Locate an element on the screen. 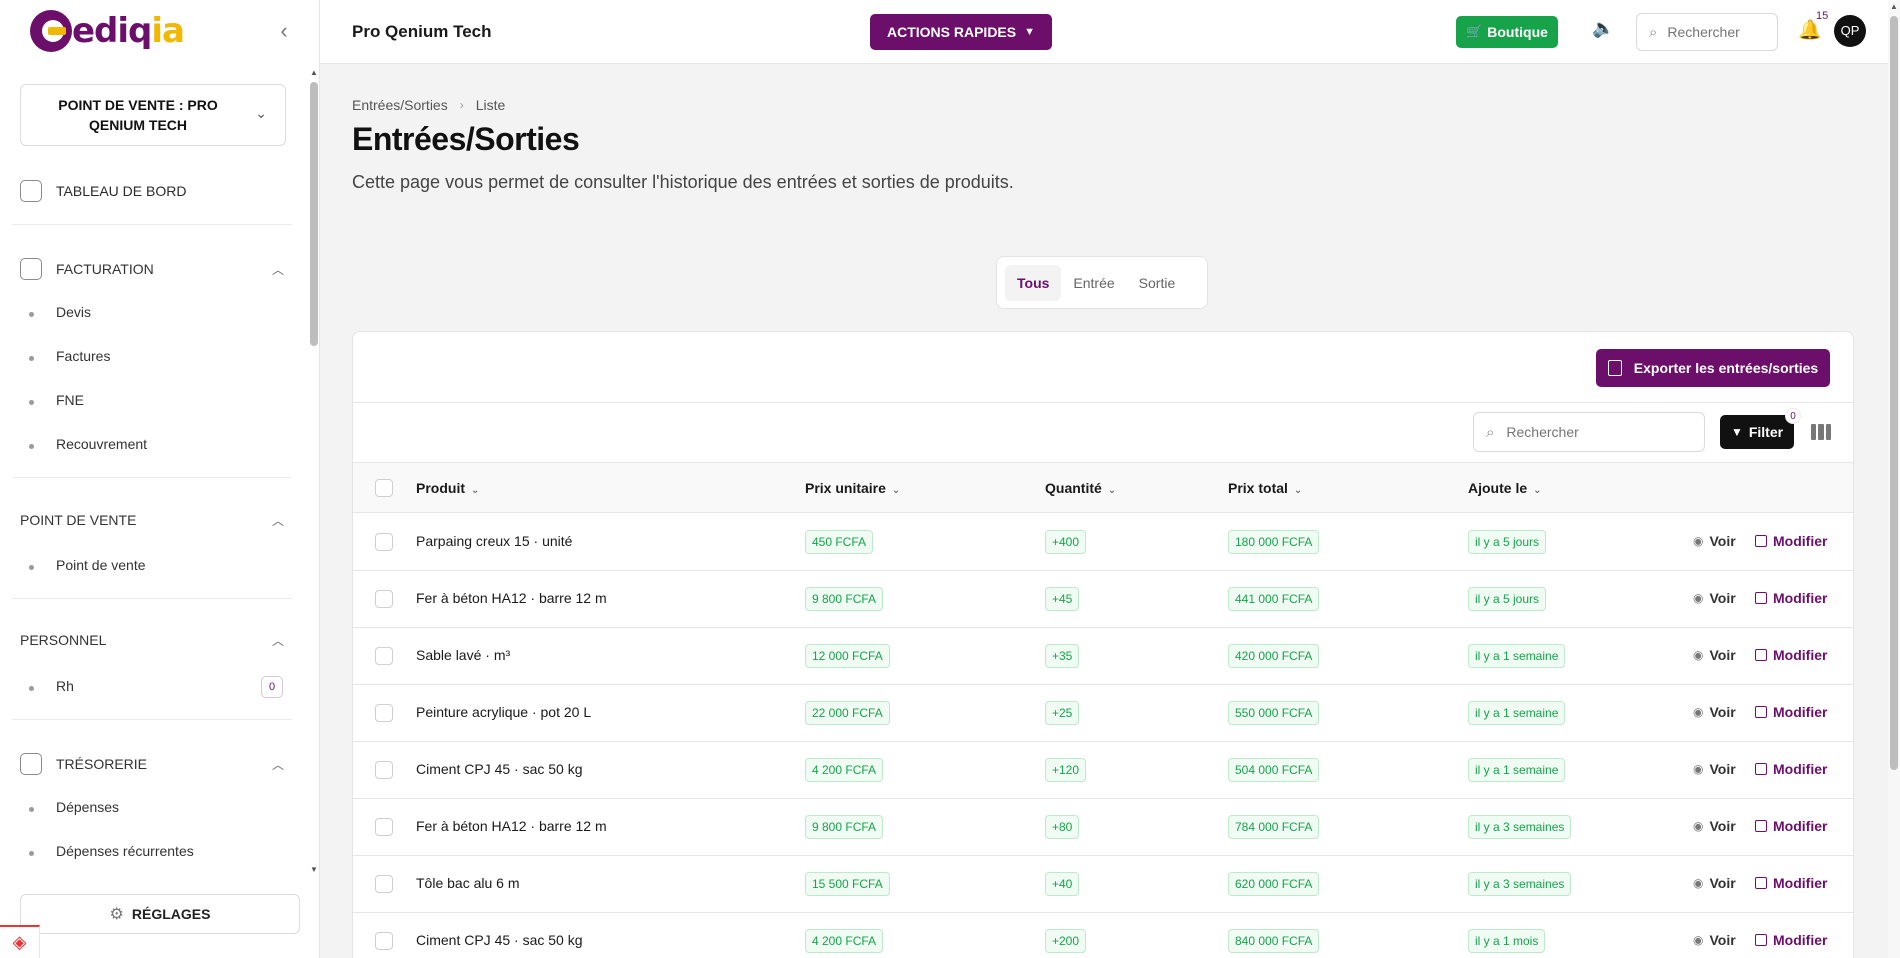  quantity-badge: +40 is located at coordinates (1062, 884).